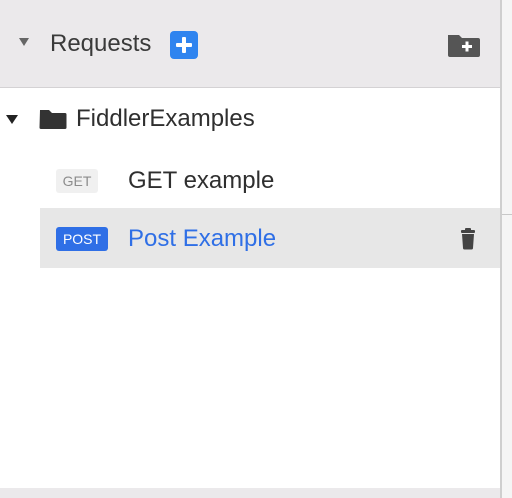  Describe the element at coordinates (82, 239) in the screenshot. I see `method-badge-post: POST` at that location.